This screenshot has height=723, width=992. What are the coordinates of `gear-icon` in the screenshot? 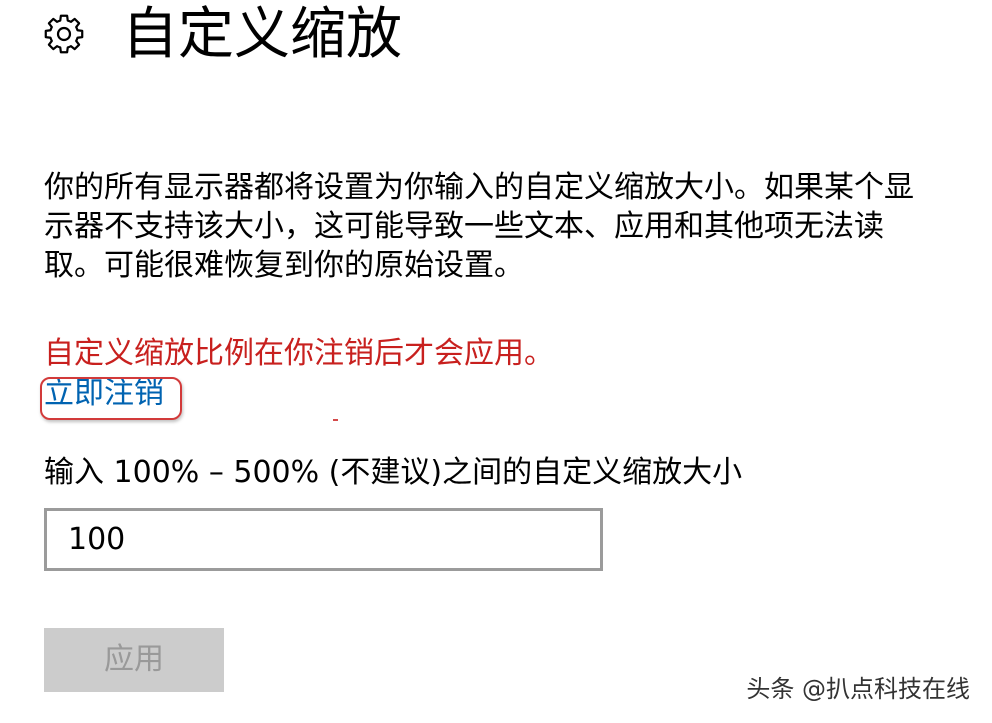 It's located at (64, 34).